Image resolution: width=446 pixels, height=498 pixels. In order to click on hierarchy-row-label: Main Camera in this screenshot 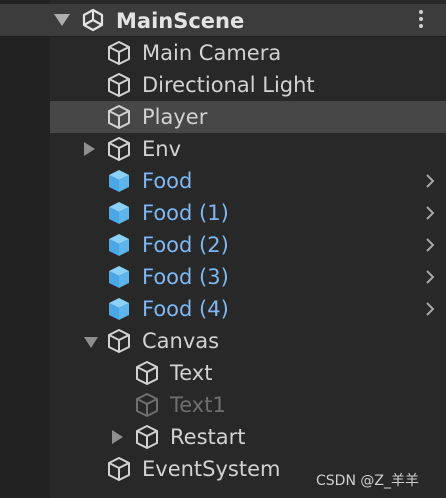, I will do `click(212, 53)`.